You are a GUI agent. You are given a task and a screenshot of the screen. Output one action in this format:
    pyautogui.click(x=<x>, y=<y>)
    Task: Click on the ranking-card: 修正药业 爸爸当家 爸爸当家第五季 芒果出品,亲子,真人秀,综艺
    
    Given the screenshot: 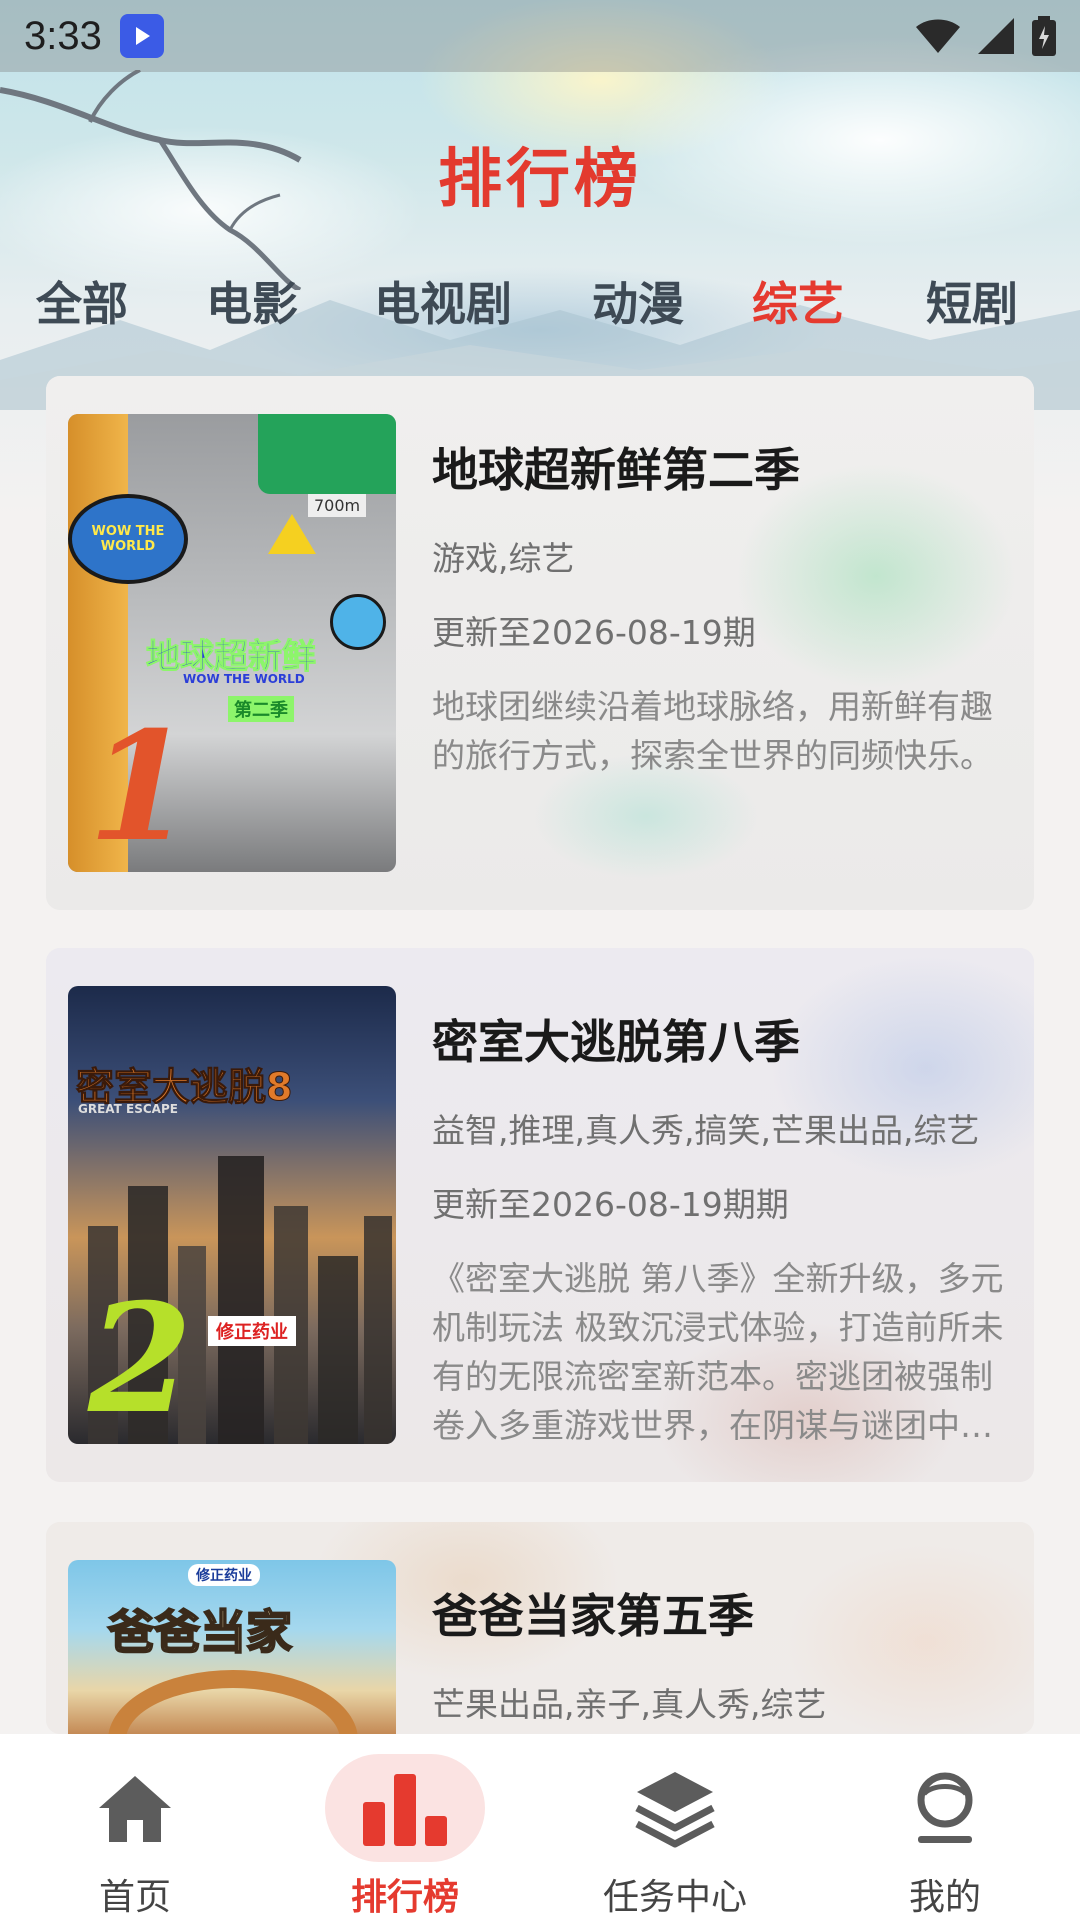 What is the action you would take?
    pyautogui.click(x=540, y=1628)
    